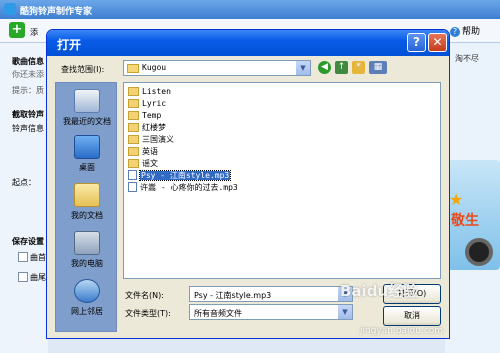 The image size is (500, 353). Describe the element at coordinates (17, 30) in the screenshot. I see `add-button-icon: +` at that location.